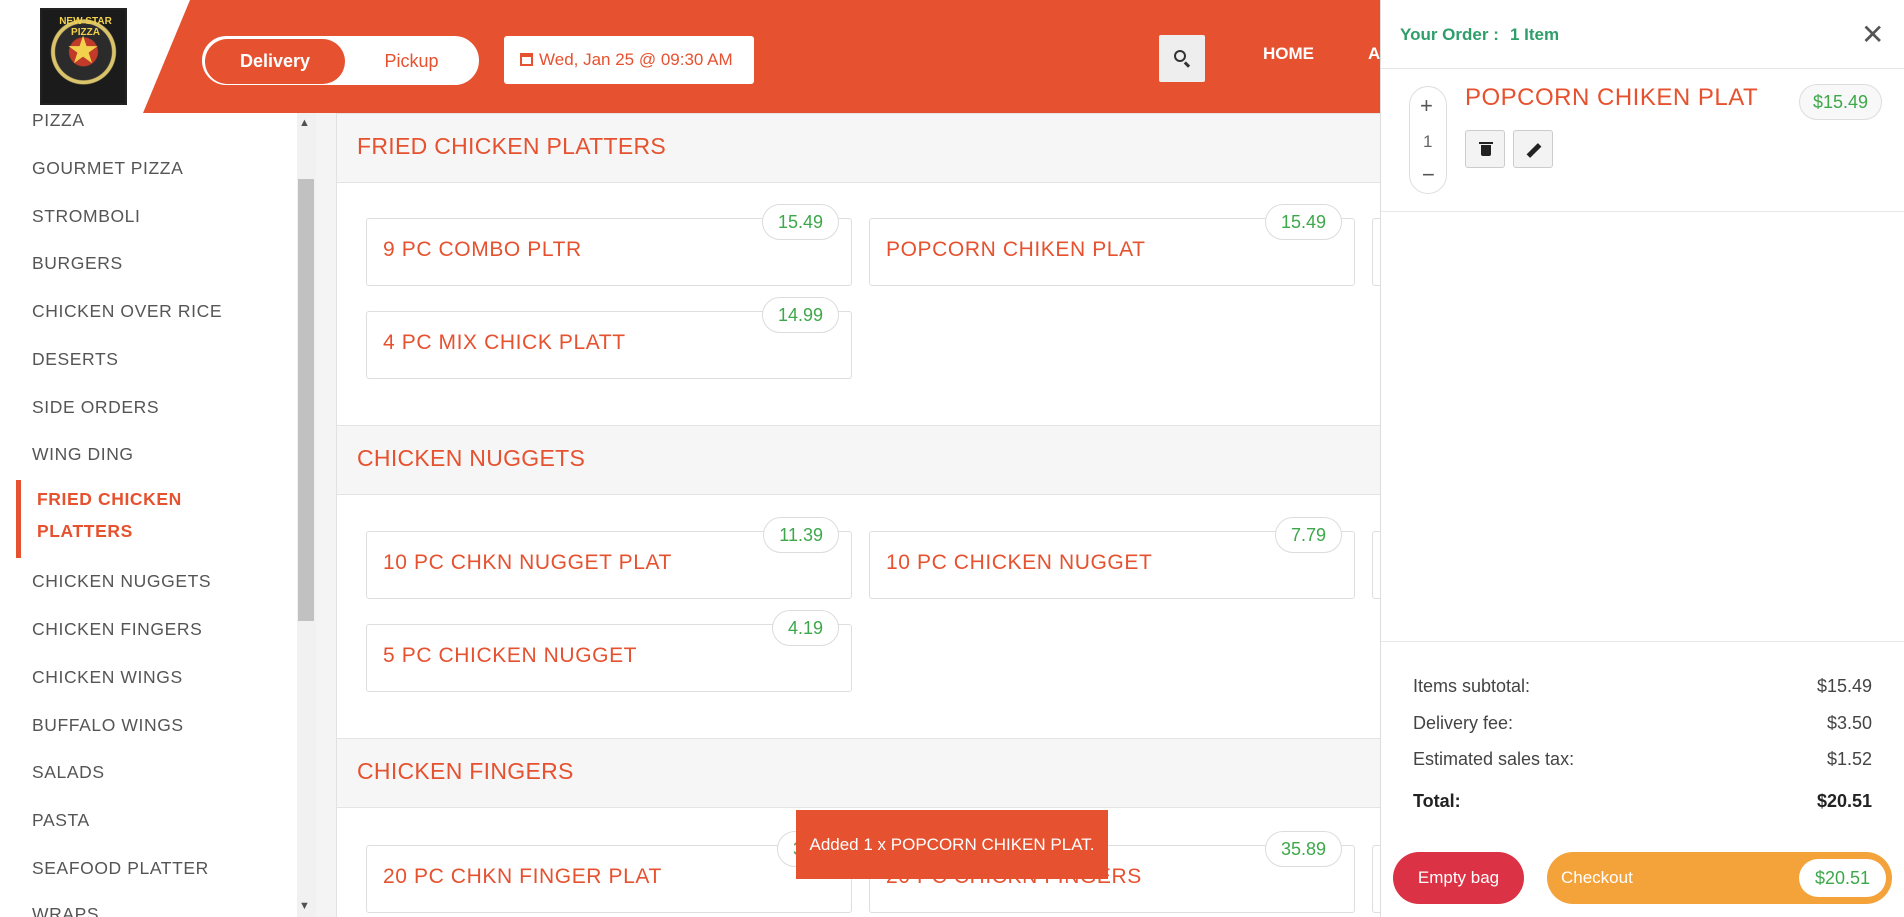 The height and width of the screenshot is (917, 1904). What do you see at coordinates (1849, 723) in the screenshot?
I see `delivery-fee-value: $3.50` at bounding box center [1849, 723].